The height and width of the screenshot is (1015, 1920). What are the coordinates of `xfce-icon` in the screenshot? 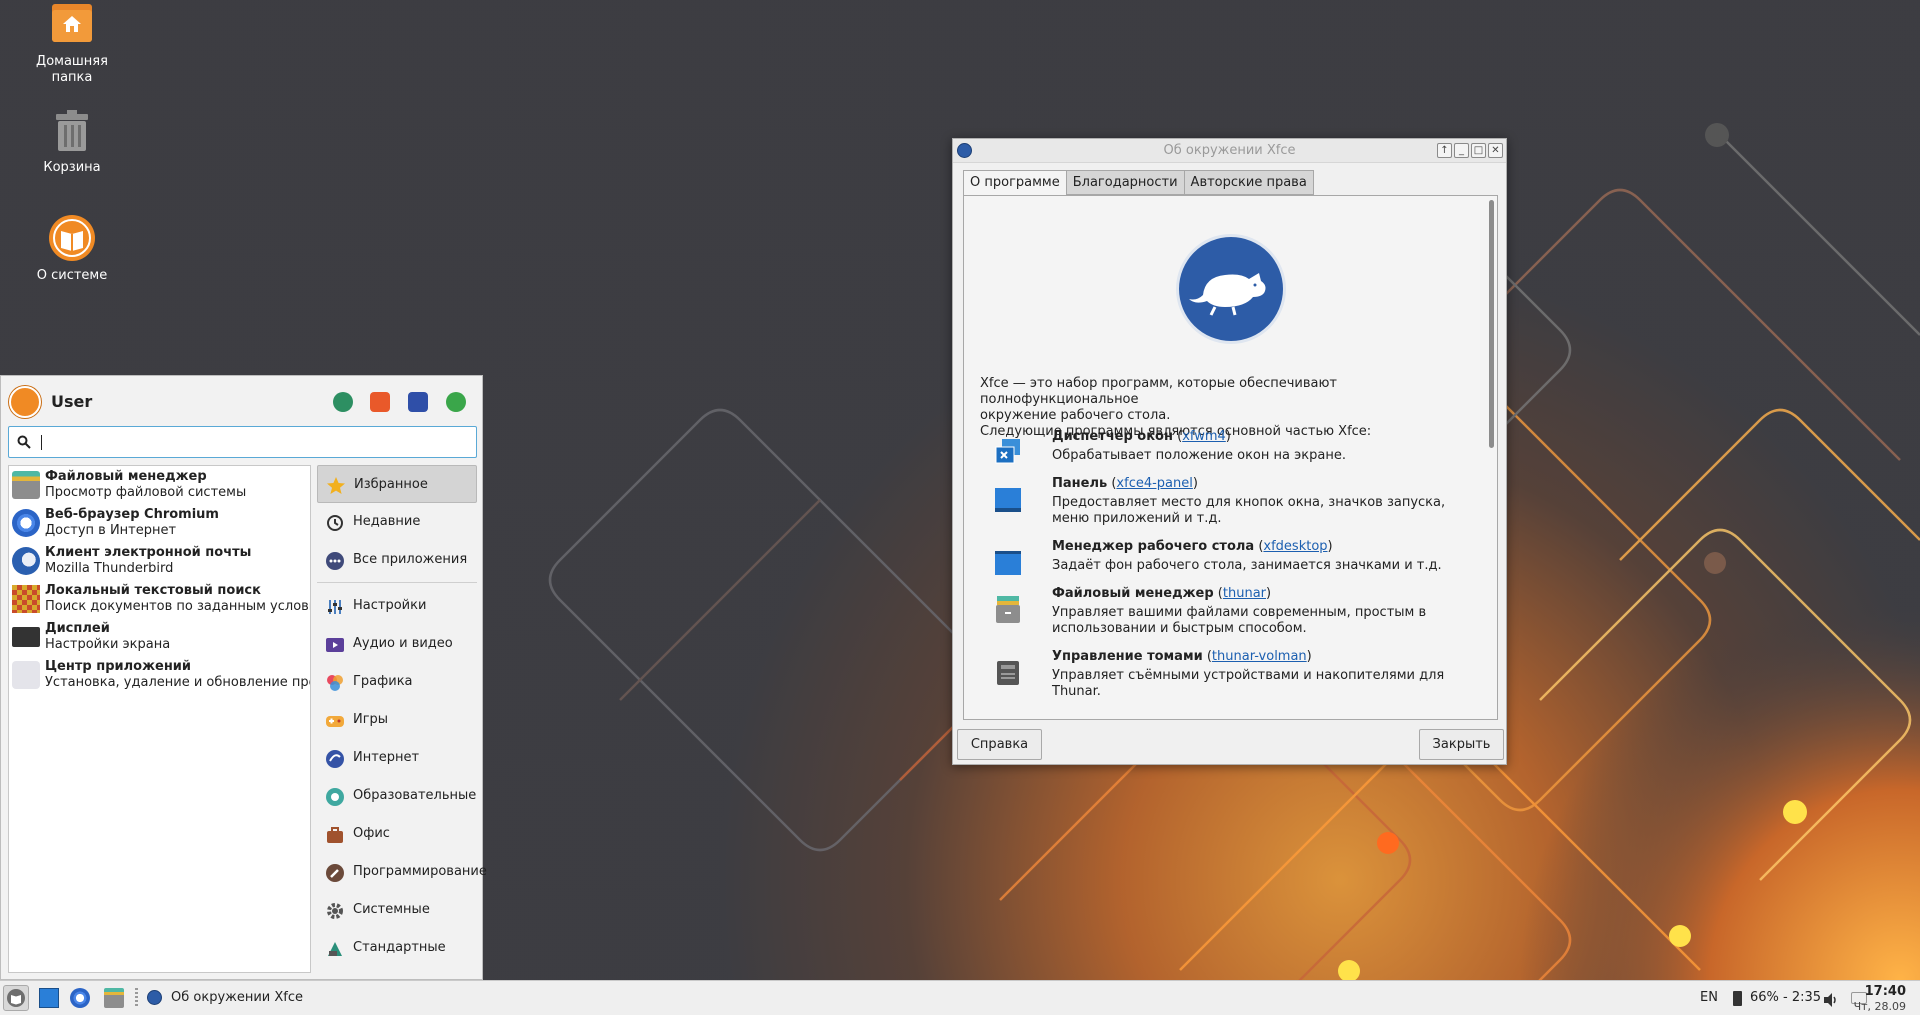 It's located at (154, 997).